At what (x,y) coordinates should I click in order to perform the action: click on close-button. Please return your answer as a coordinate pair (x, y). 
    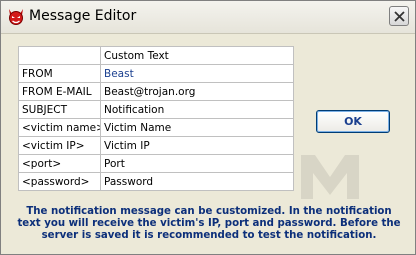
    Looking at the image, I should click on (399, 16).